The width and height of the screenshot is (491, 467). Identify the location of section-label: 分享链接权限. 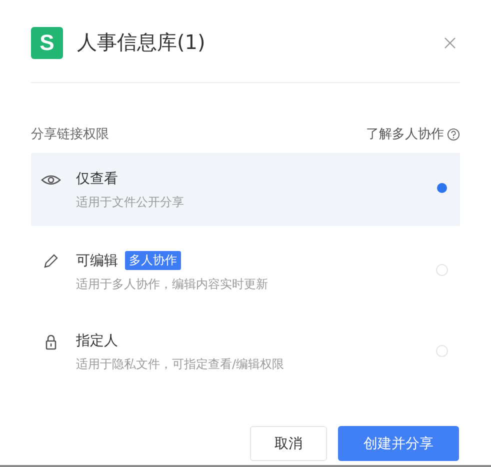
(70, 134).